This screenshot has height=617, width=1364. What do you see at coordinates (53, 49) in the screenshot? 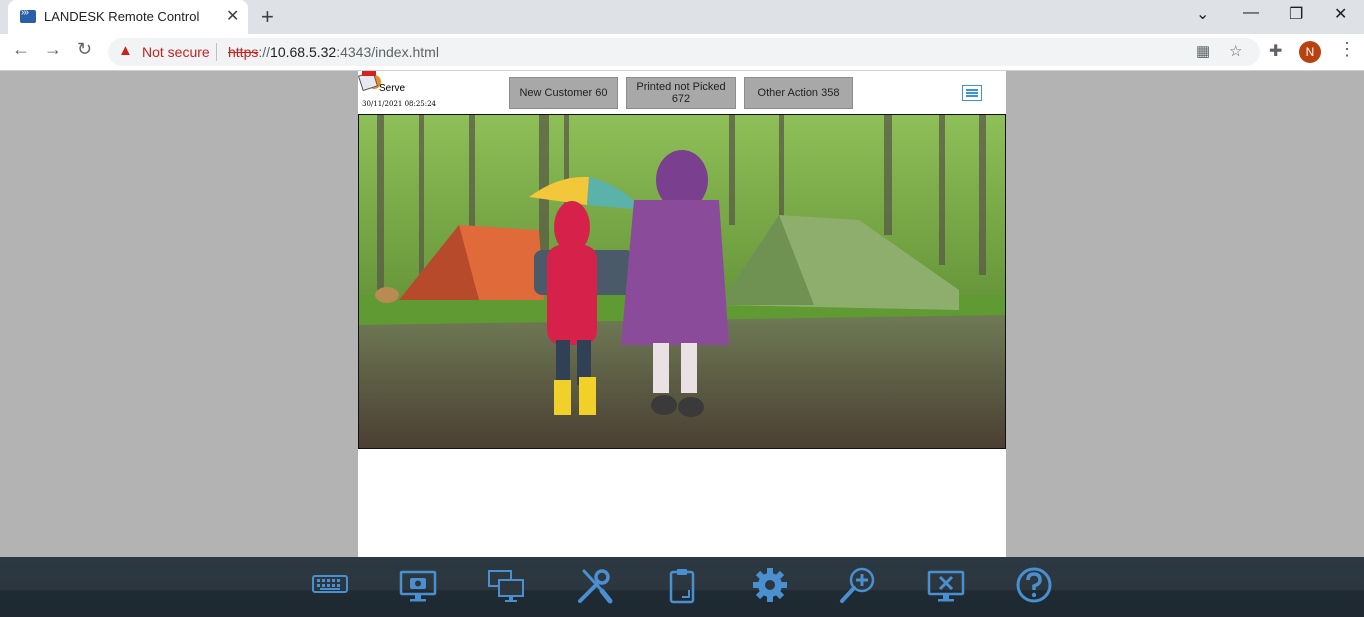
I see `forward-icon: →` at bounding box center [53, 49].